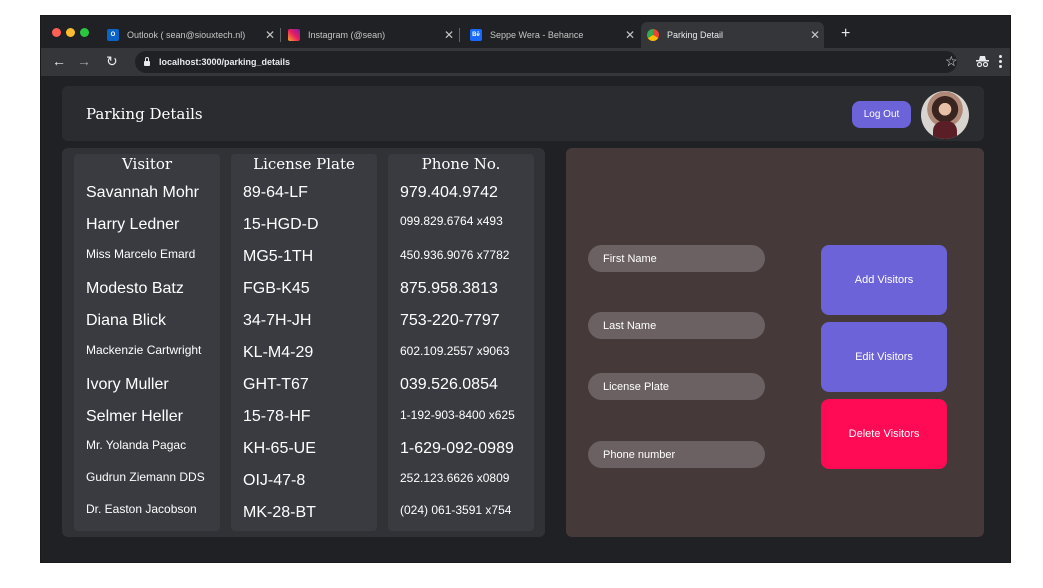 The width and height of the screenshot is (1043, 588). Describe the element at coordinates (523, 113) in the screenshot. I see `app-header: Parking Details Log Out` at that location.